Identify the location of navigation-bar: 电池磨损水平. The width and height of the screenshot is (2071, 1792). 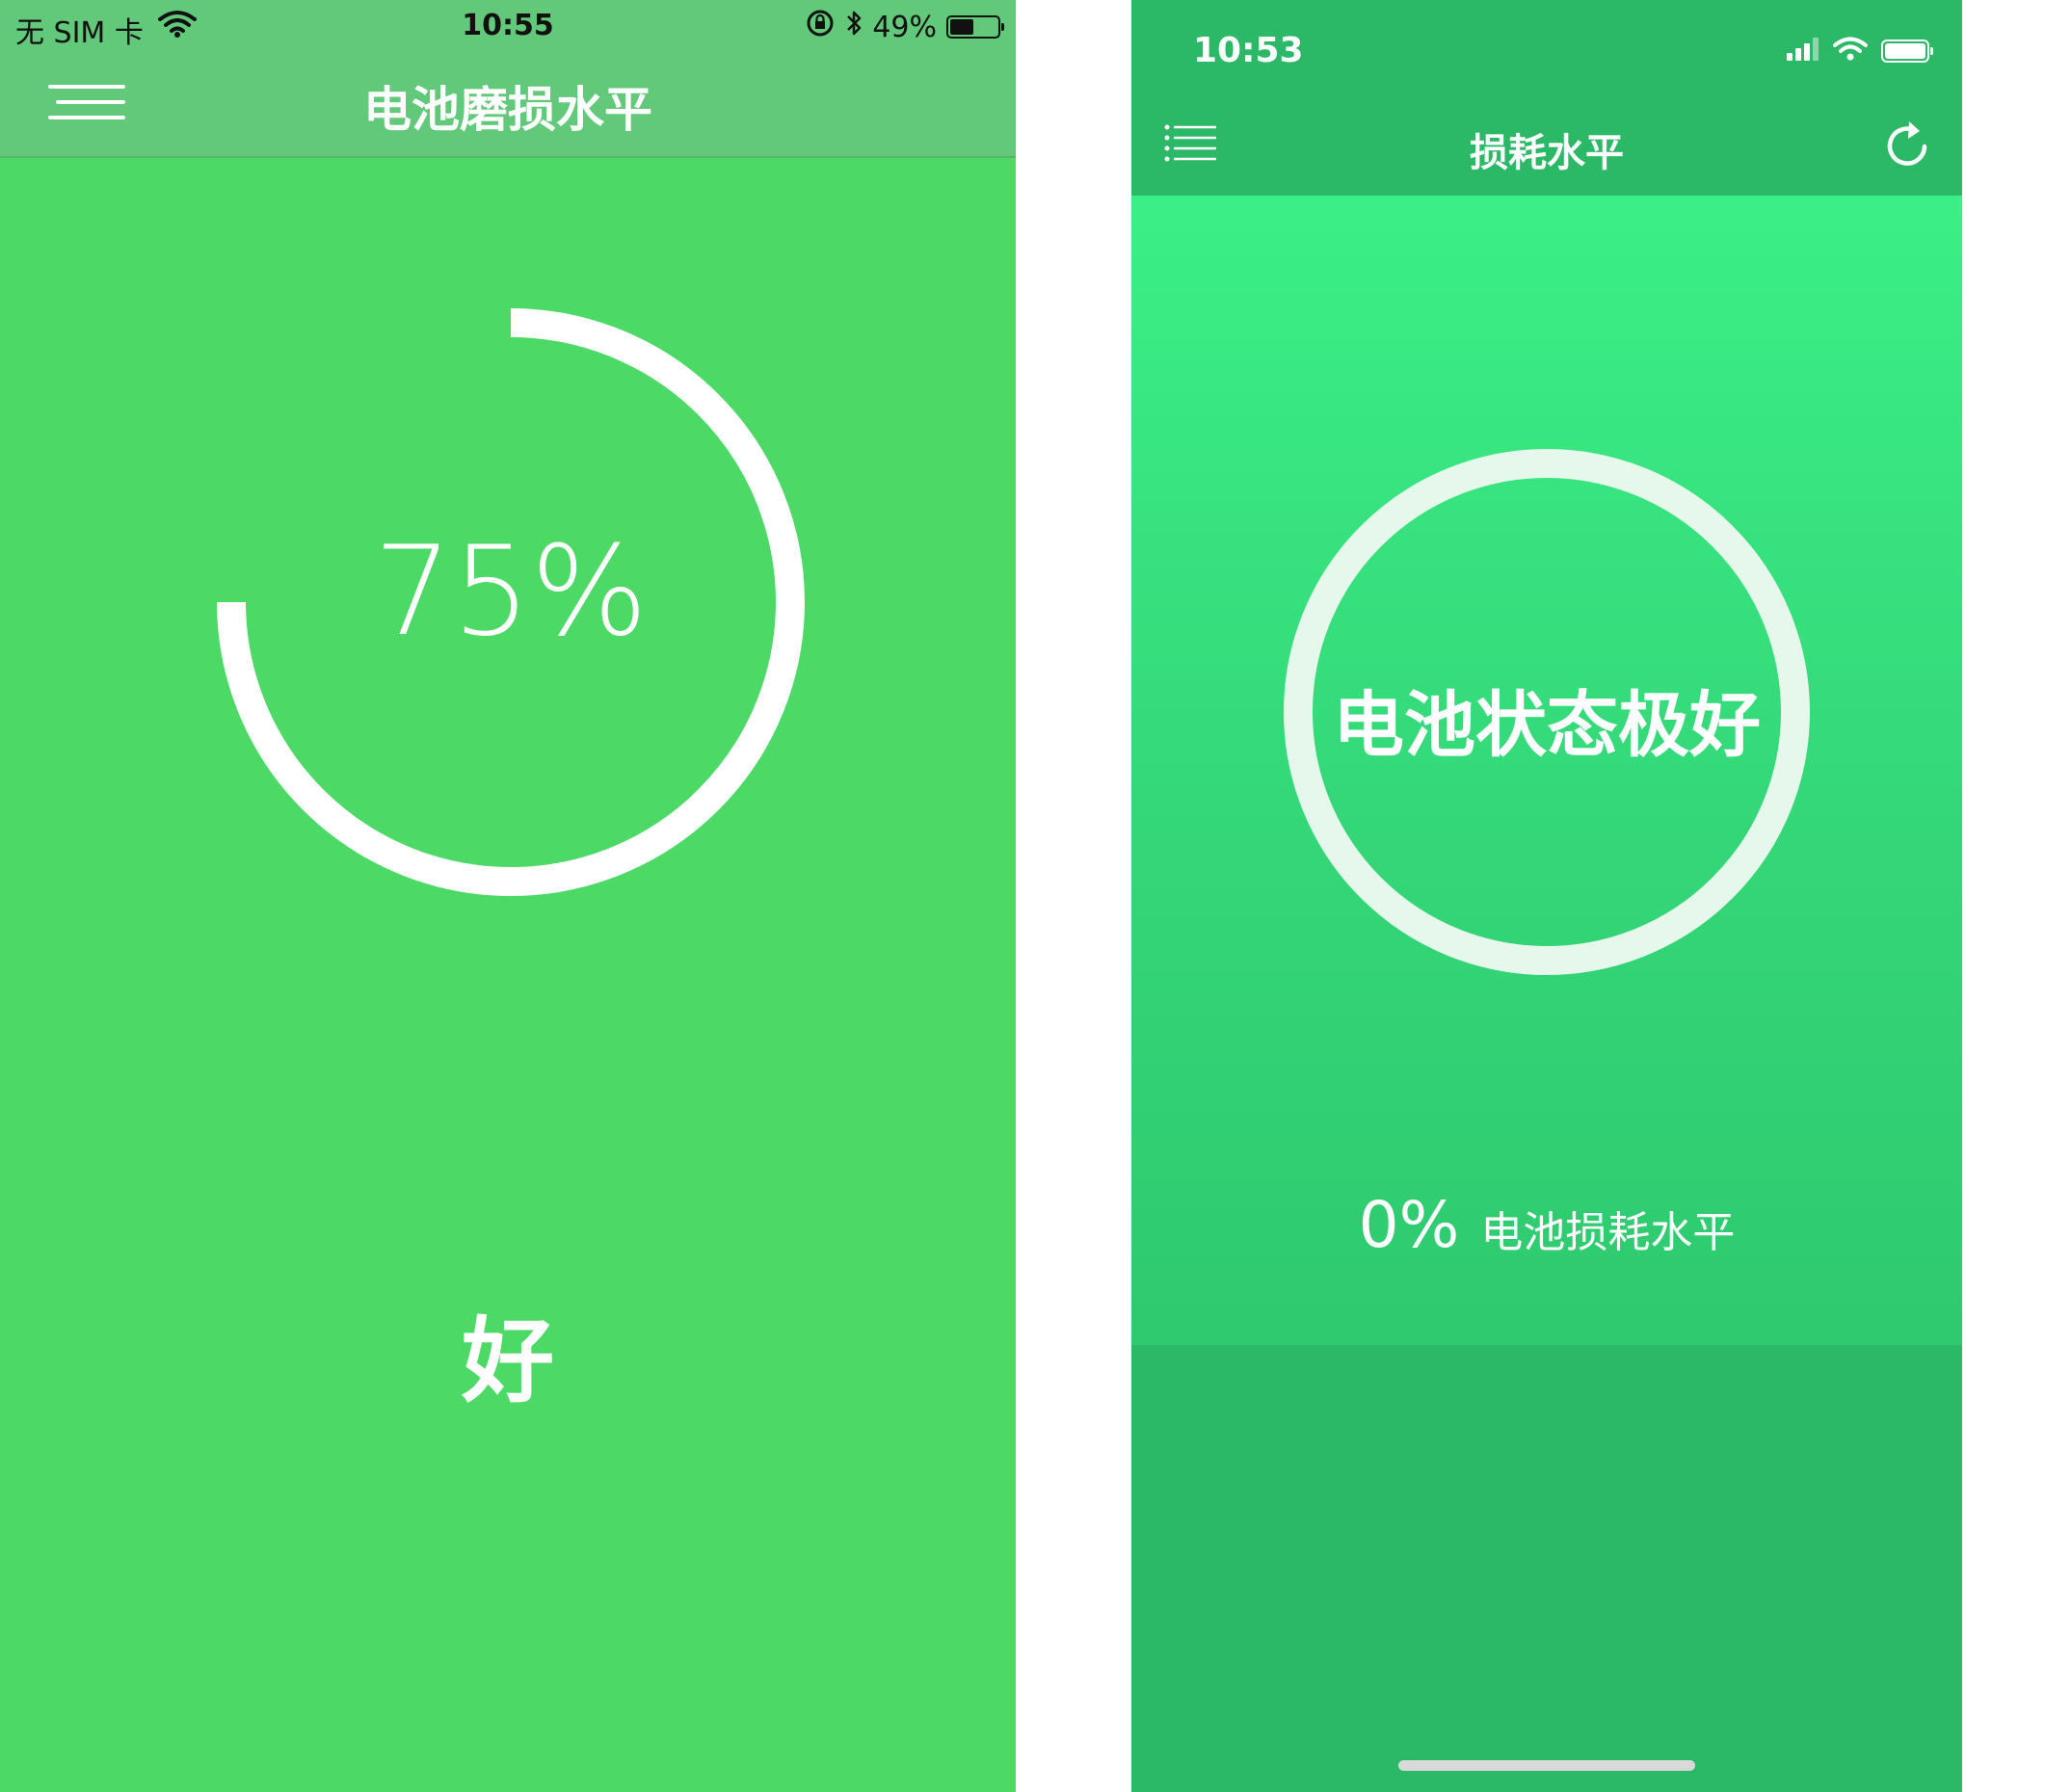
(508, 105).